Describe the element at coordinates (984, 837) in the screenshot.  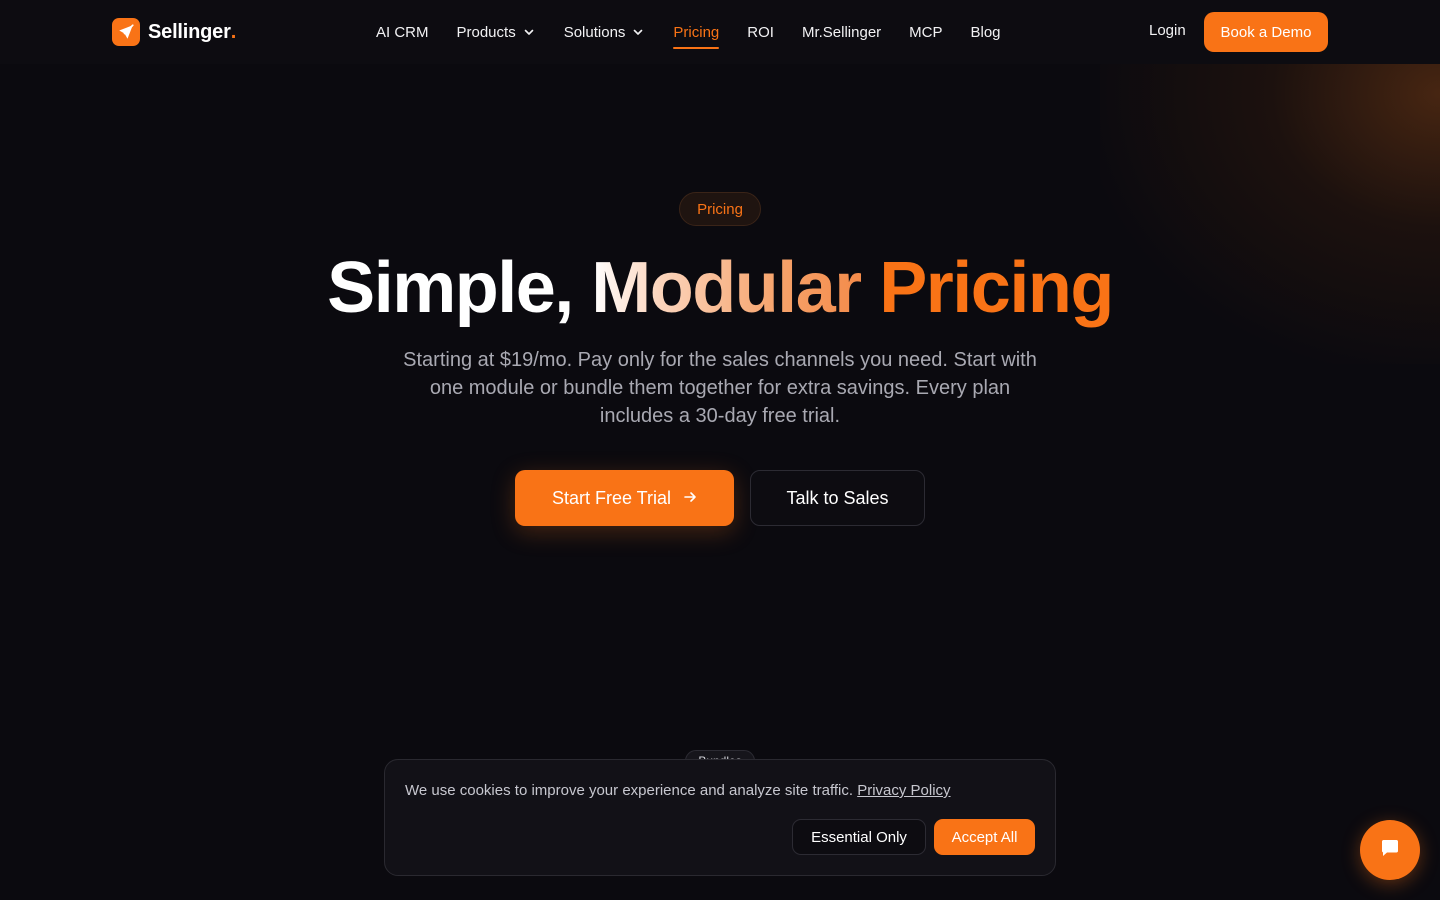
I see `accept-all-button: Accept All` at that location.